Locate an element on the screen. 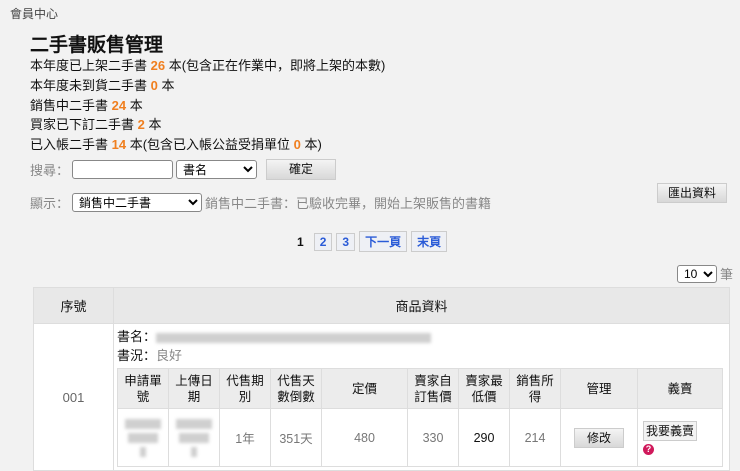  income: 214 is located at coordinates (535, 437).